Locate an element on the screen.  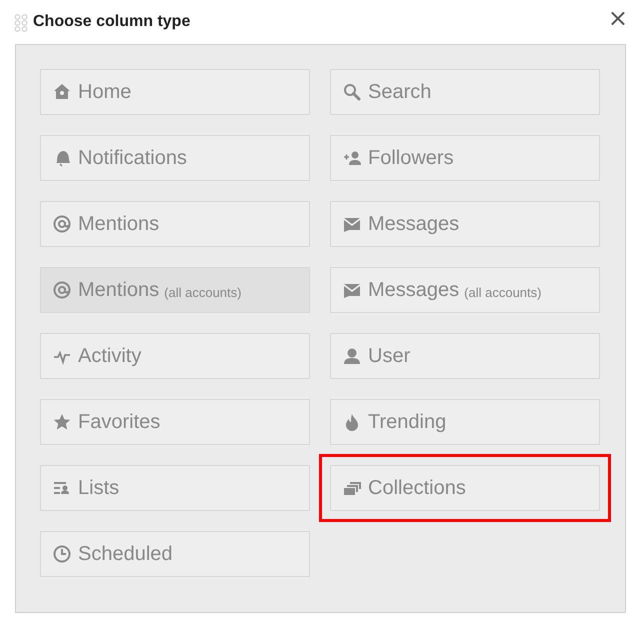
star-icon is located at coordinates (62, 422).